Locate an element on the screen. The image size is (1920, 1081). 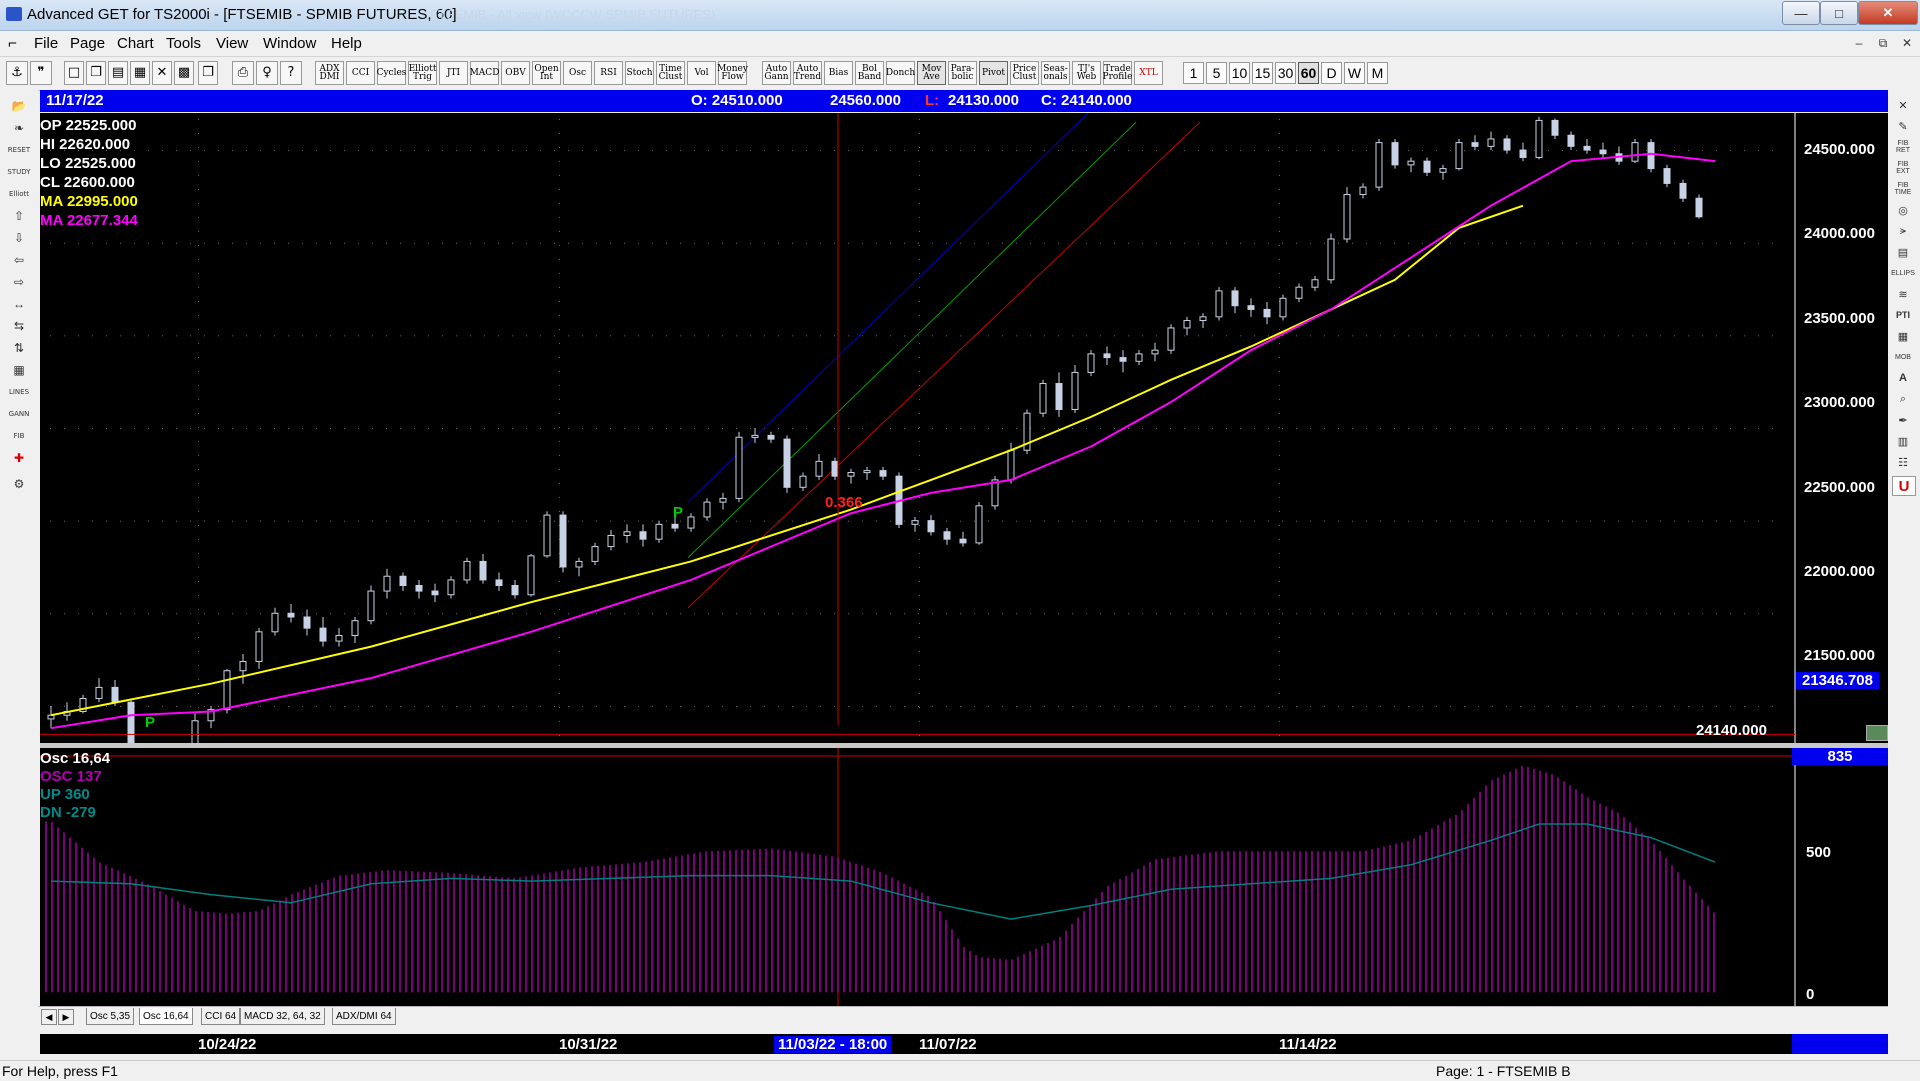
study-tjs-web-button: TJ's Web is located at coordinates (1086, 73).